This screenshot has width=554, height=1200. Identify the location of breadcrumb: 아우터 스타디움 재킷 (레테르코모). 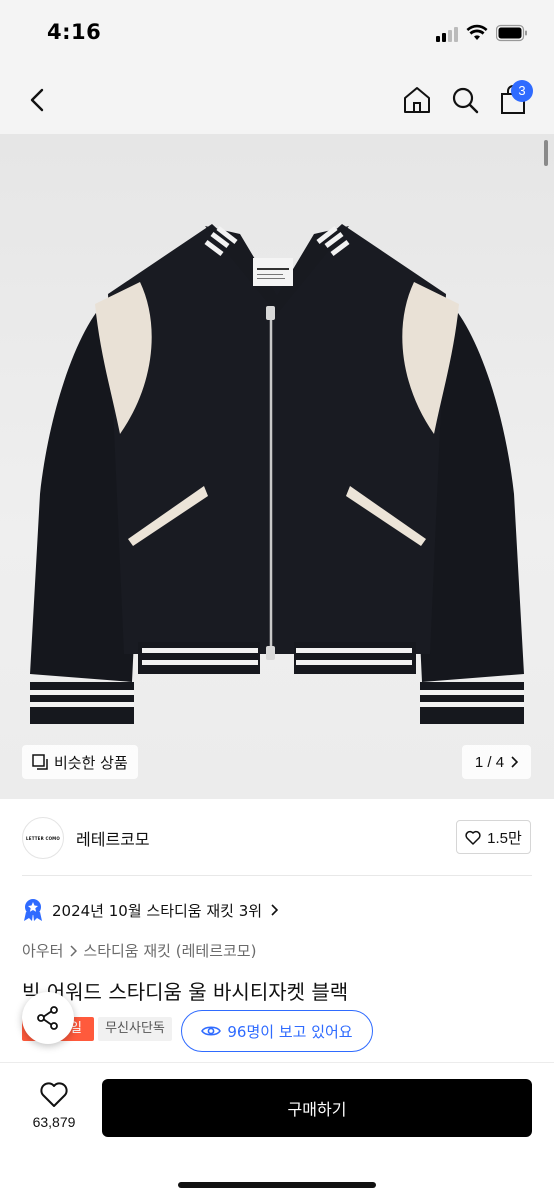
(139, 950).